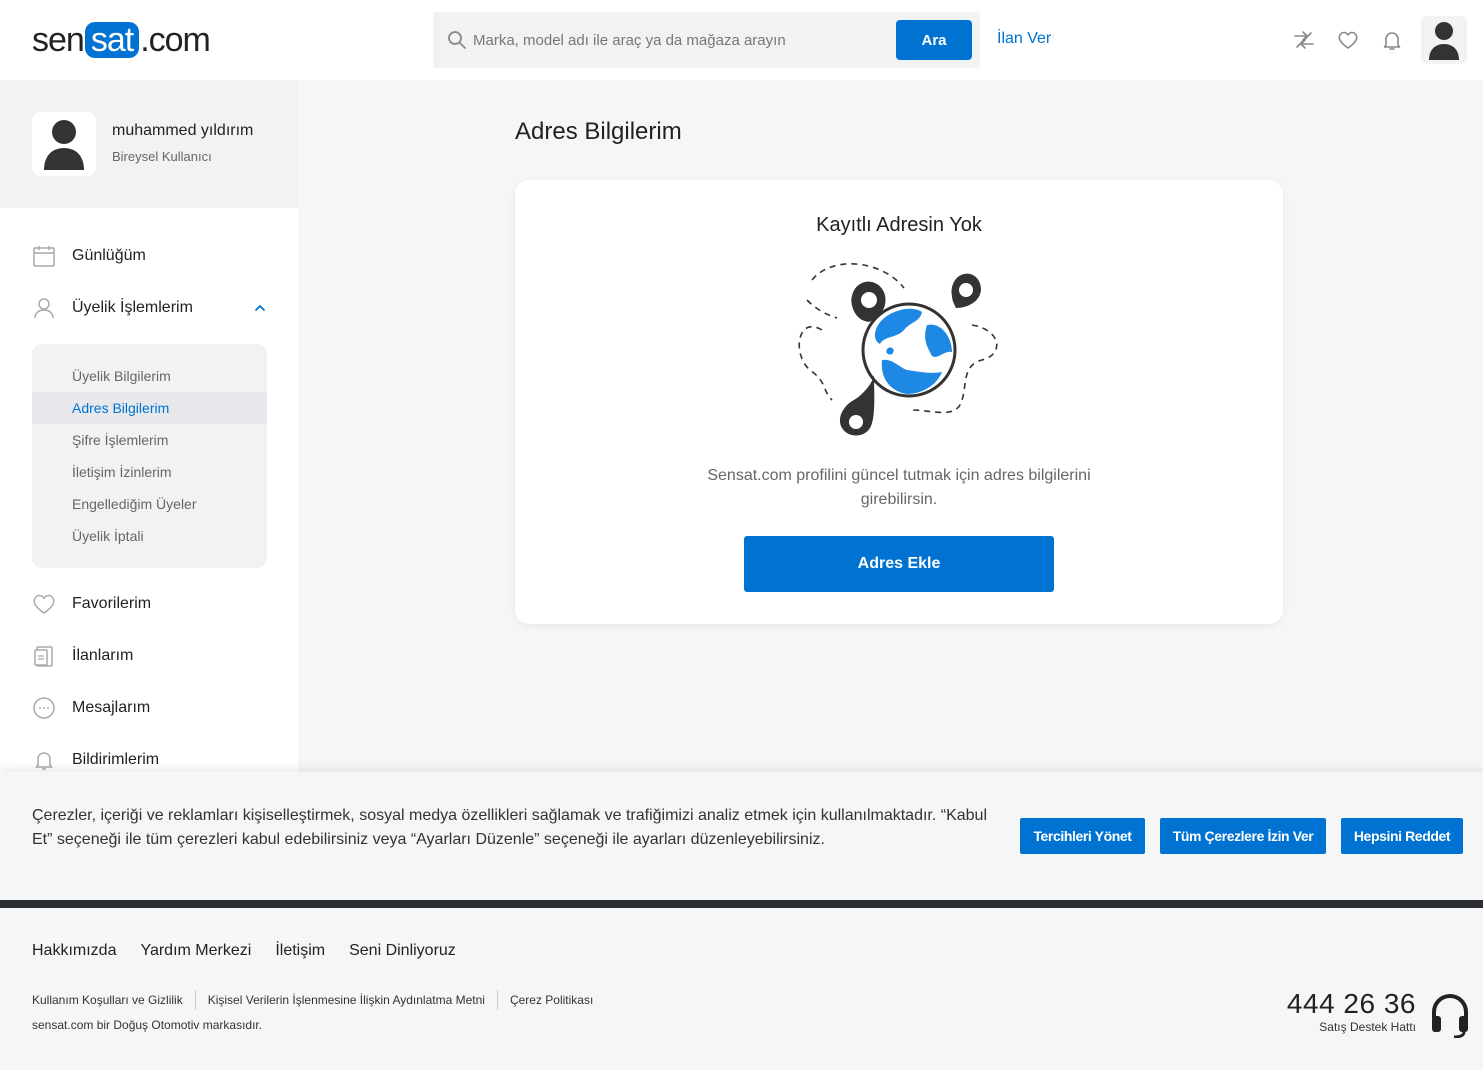 Image resolution: width=1483 pixels, height=1070 pixels. What do you see at coordinates (1367, 1027) in the screenshot?
I see `support-phone-label: Satış Destek Hattı` at bounding box center [1367, 1027].